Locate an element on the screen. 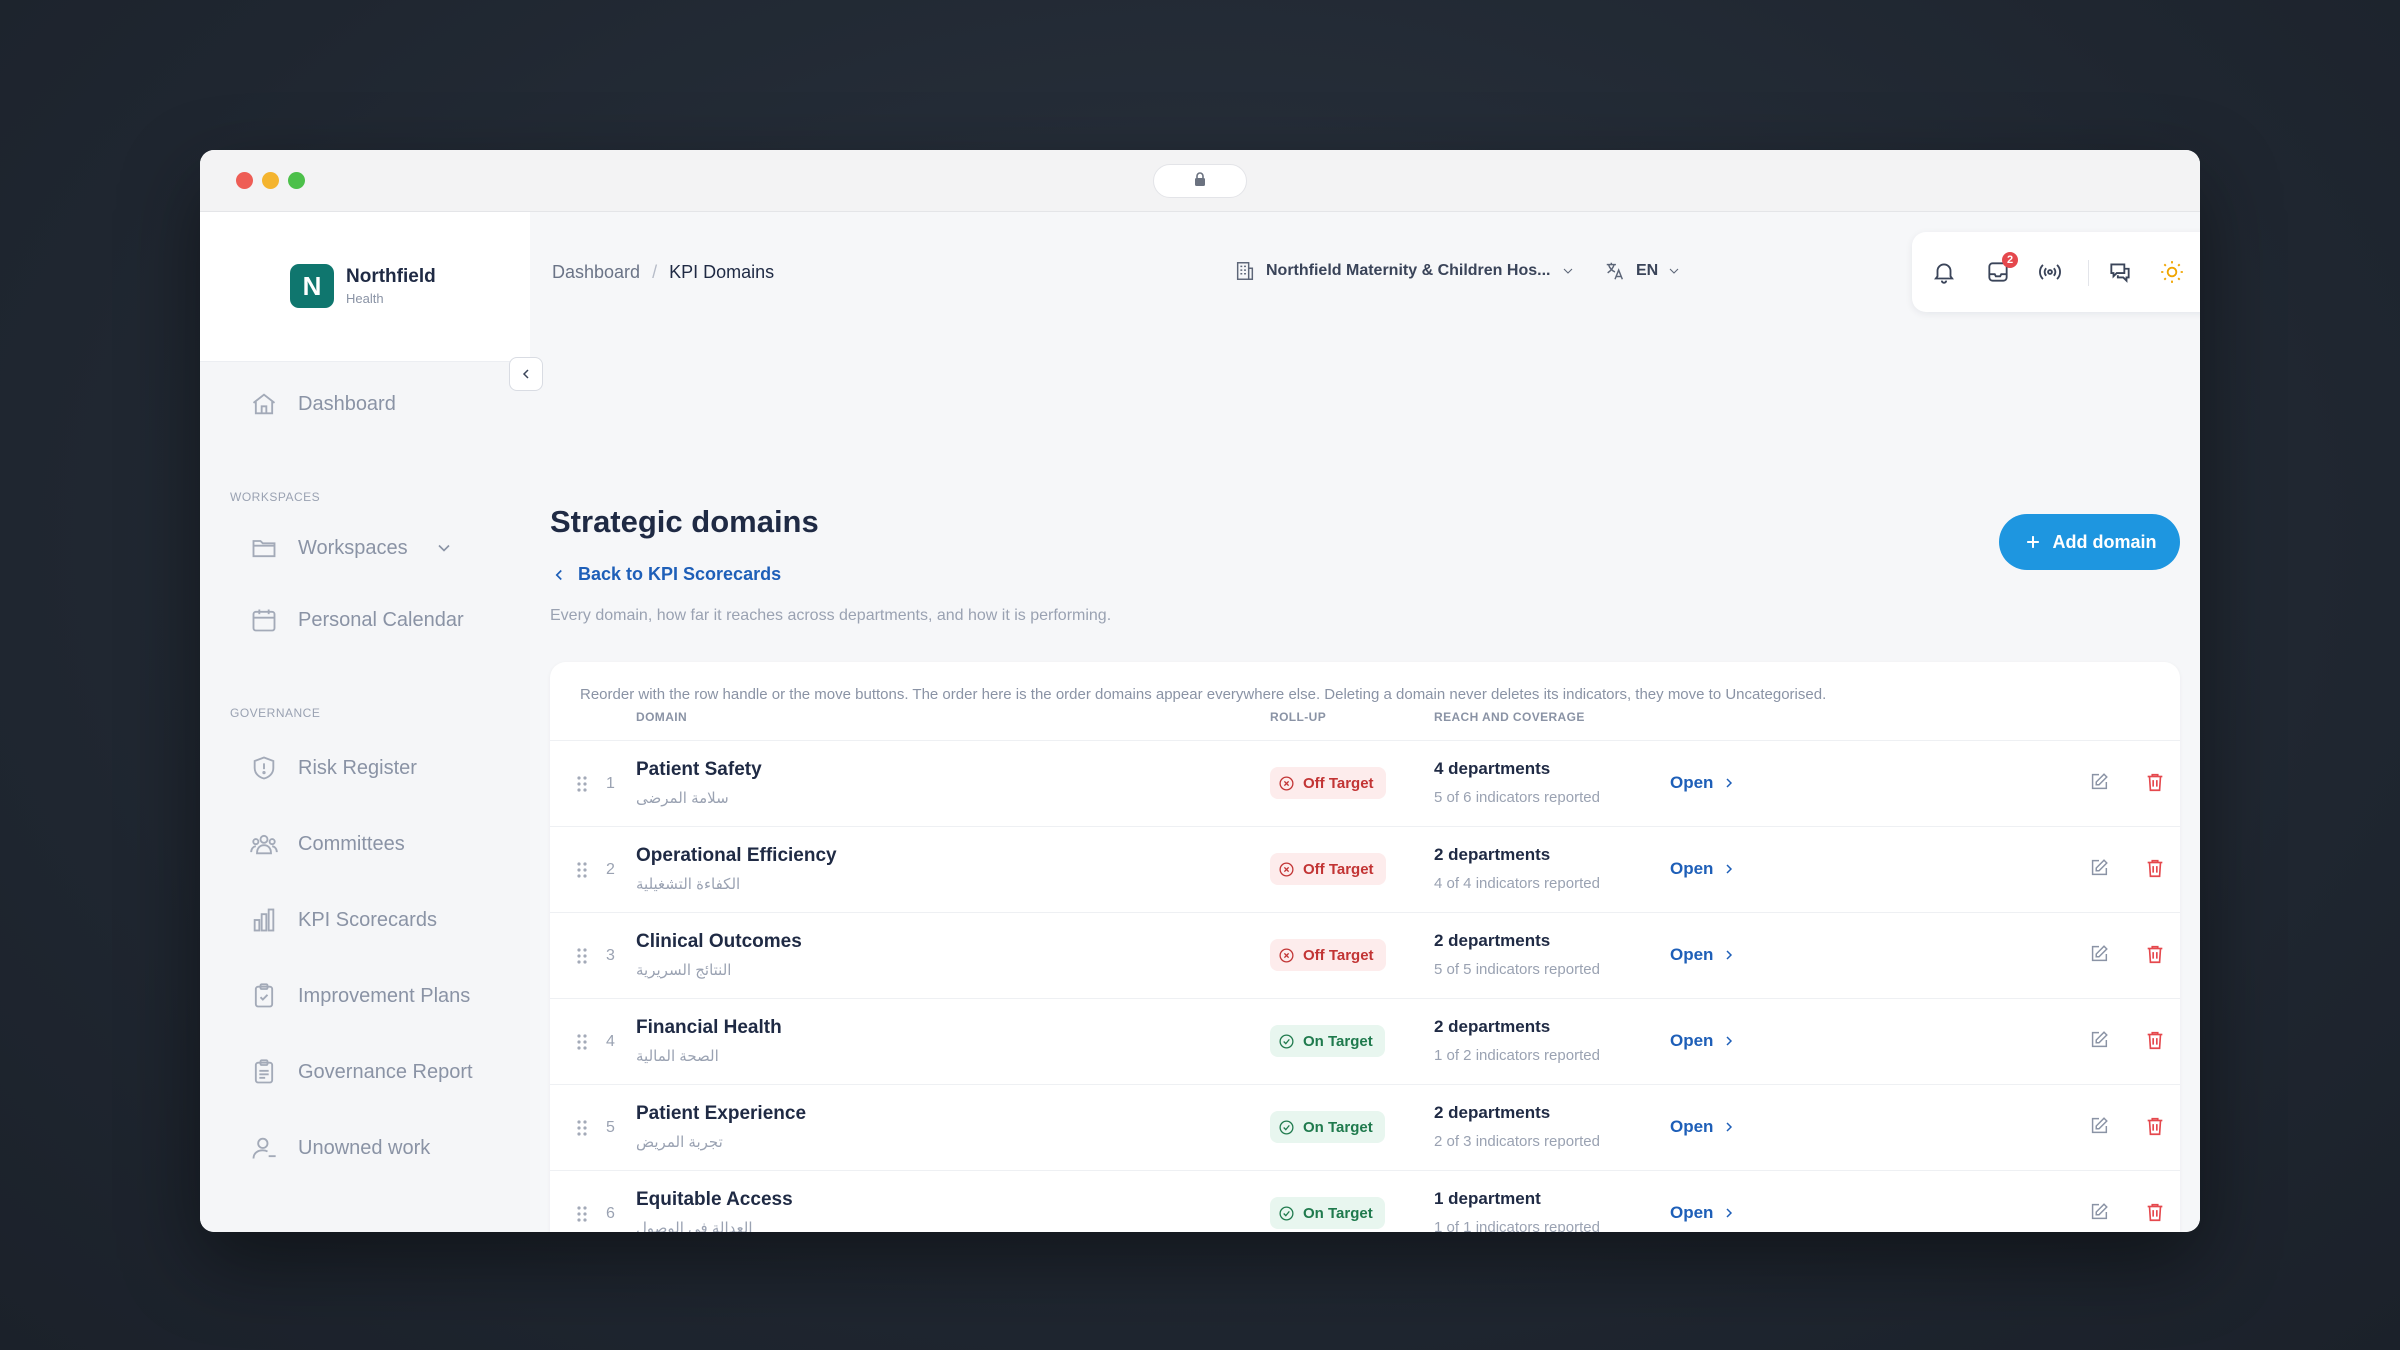 This screenshot has height=1350, width=2400. bell-icon is located at coordinates (1944, 273).